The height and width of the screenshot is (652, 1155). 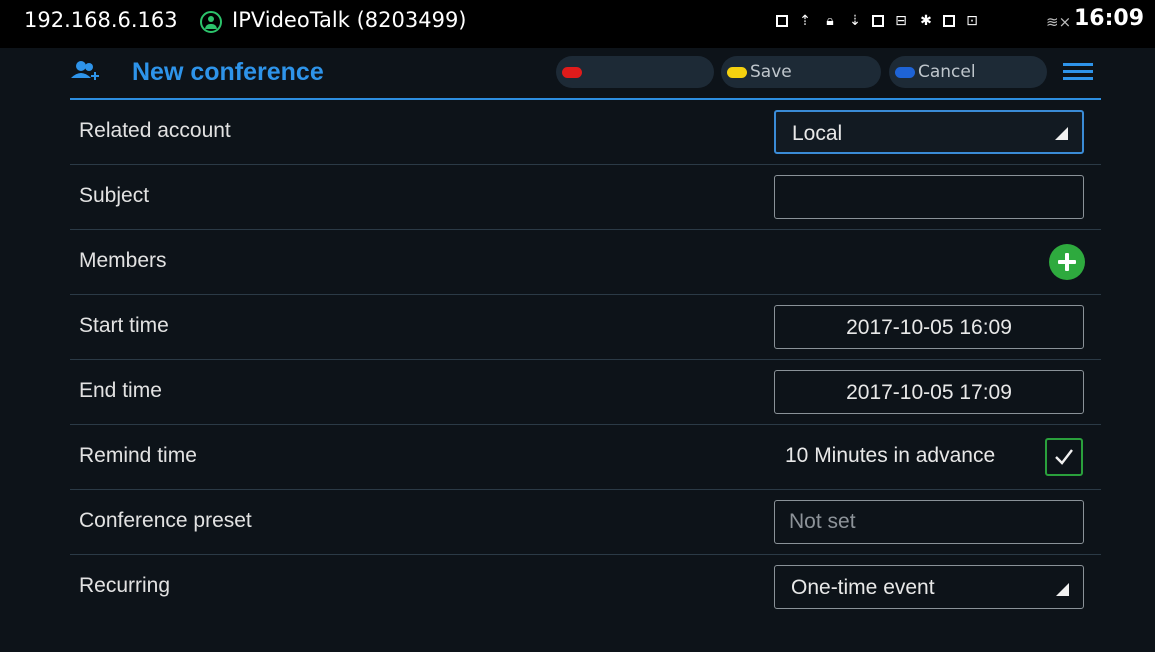 I want to click on row-conference-preset: Conference preset Not set, so click(x=585, y=522).